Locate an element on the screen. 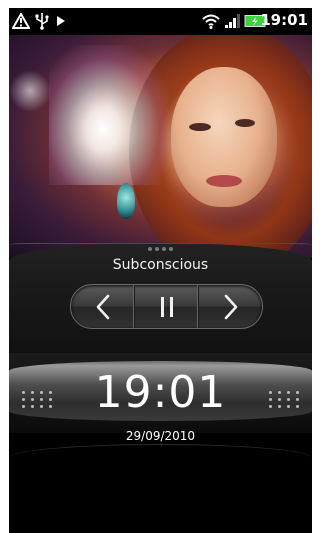  playback-controls is located at coordinates (166, 306).